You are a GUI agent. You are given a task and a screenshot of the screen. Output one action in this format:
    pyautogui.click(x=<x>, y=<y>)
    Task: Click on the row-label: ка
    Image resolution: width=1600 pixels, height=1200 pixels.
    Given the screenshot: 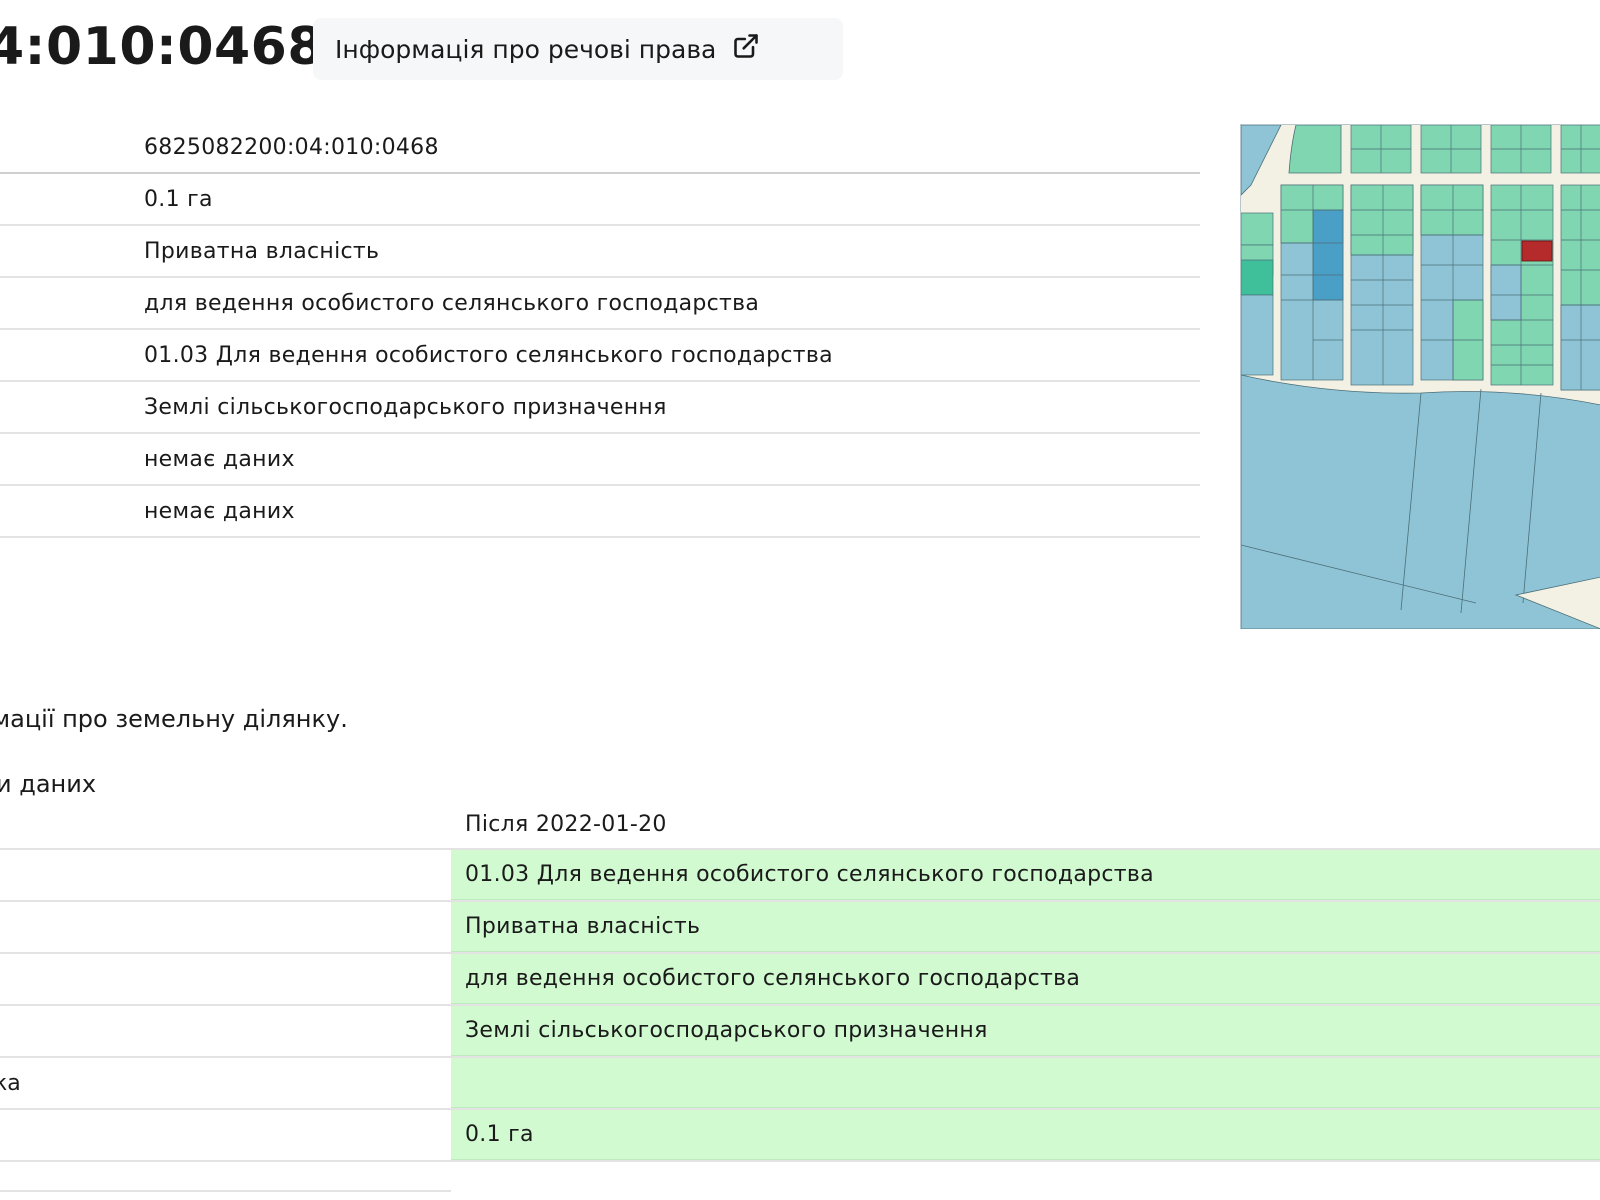 What is the action you would take?
    pyautogui.click(x=10, y=1083)
    